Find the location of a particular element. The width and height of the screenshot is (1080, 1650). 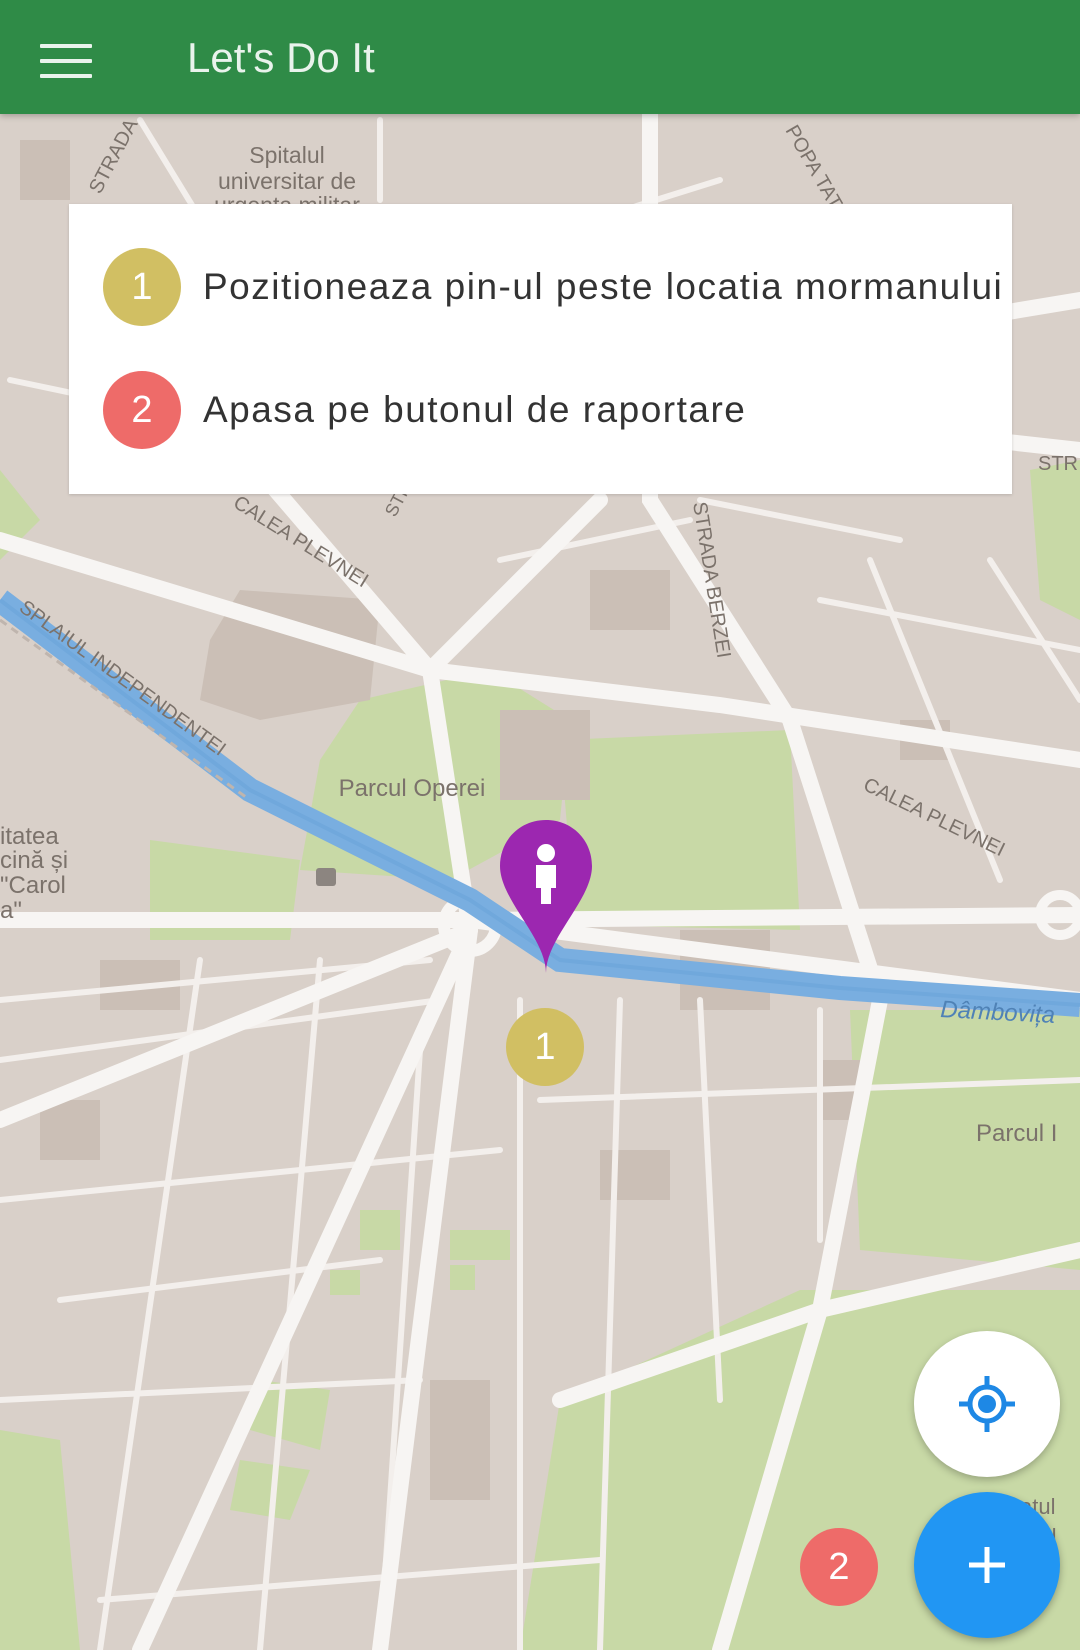

label-spital-2: universitar de is located at coordinates (287, 181).